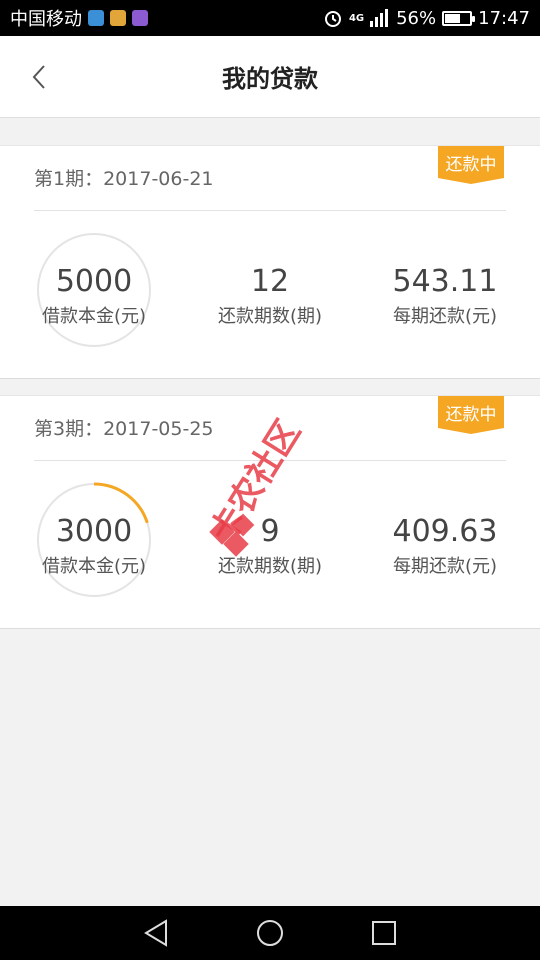  I want to click on chat-app-icon, so click(96, 18).